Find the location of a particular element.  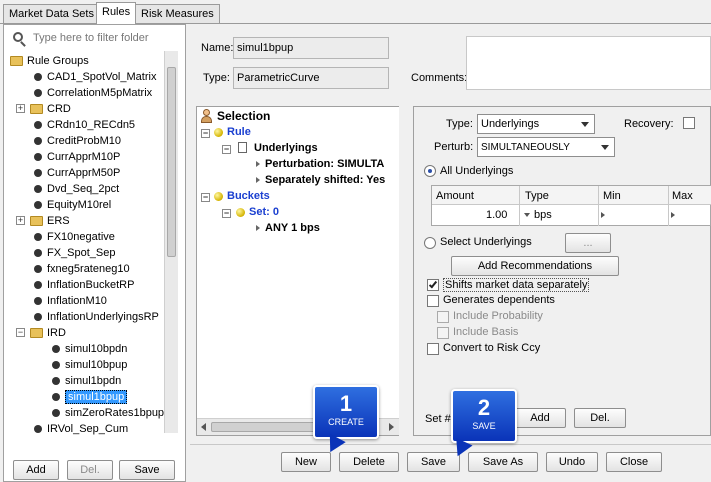

tree-item: EquityM10rel is located at coordinates (72, 205).